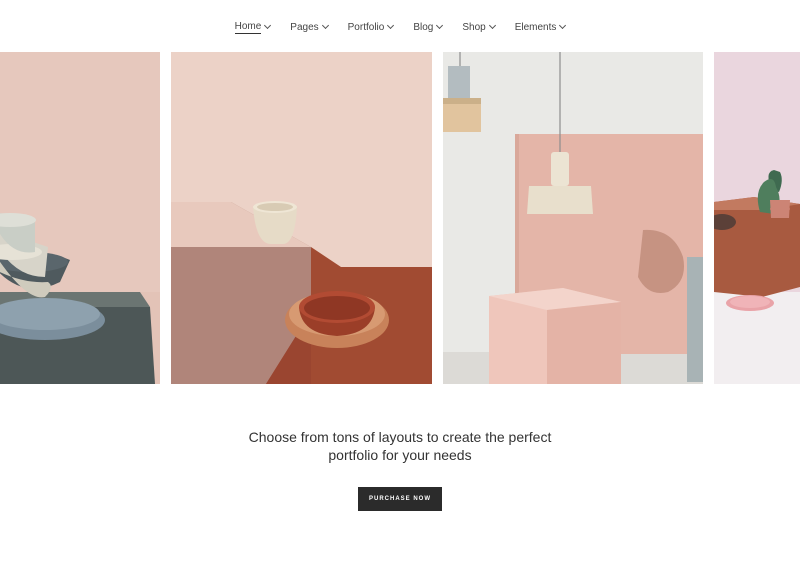 The image size is (800, 578). I want to click on nav-item-blog: Blog, so click(427, 27).